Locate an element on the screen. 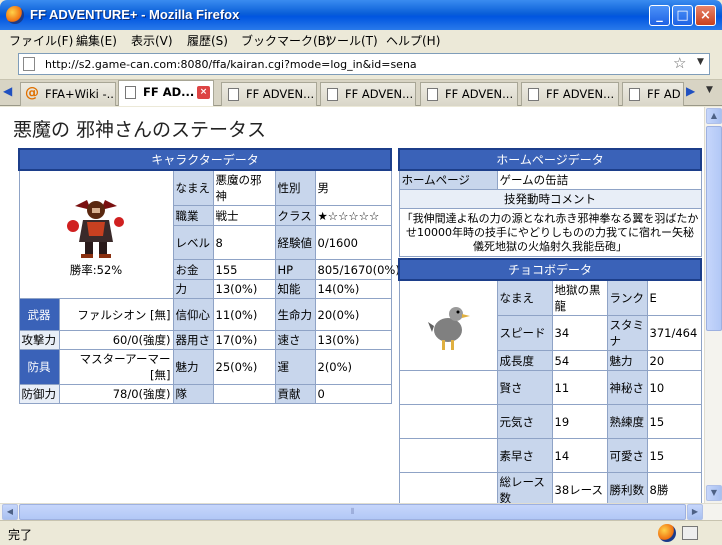 This screenshot has width=722, height=545. bookmark-star-icon: ☆ is located at coordinates (679, 63).